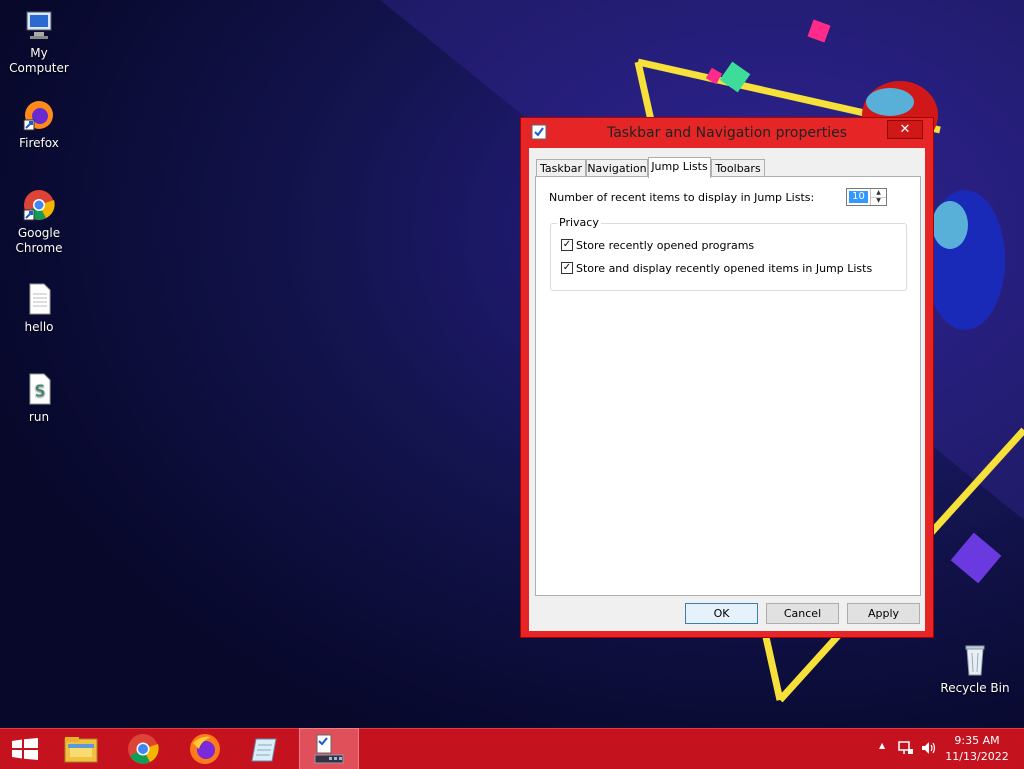 The width and height of the screenshot is (1024, 769). Describe the element at coordinates (882, 745) in the screenshot. I see `show-hidden-icons-icon: ▲` at that location.